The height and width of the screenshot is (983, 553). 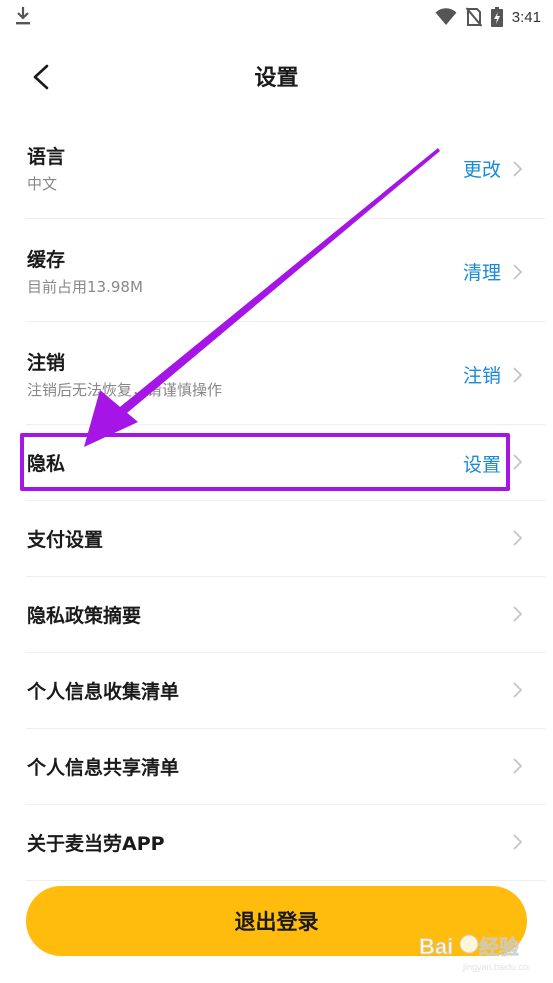 I want to click on row-title: 支付设置, so click(x=65, y=540).